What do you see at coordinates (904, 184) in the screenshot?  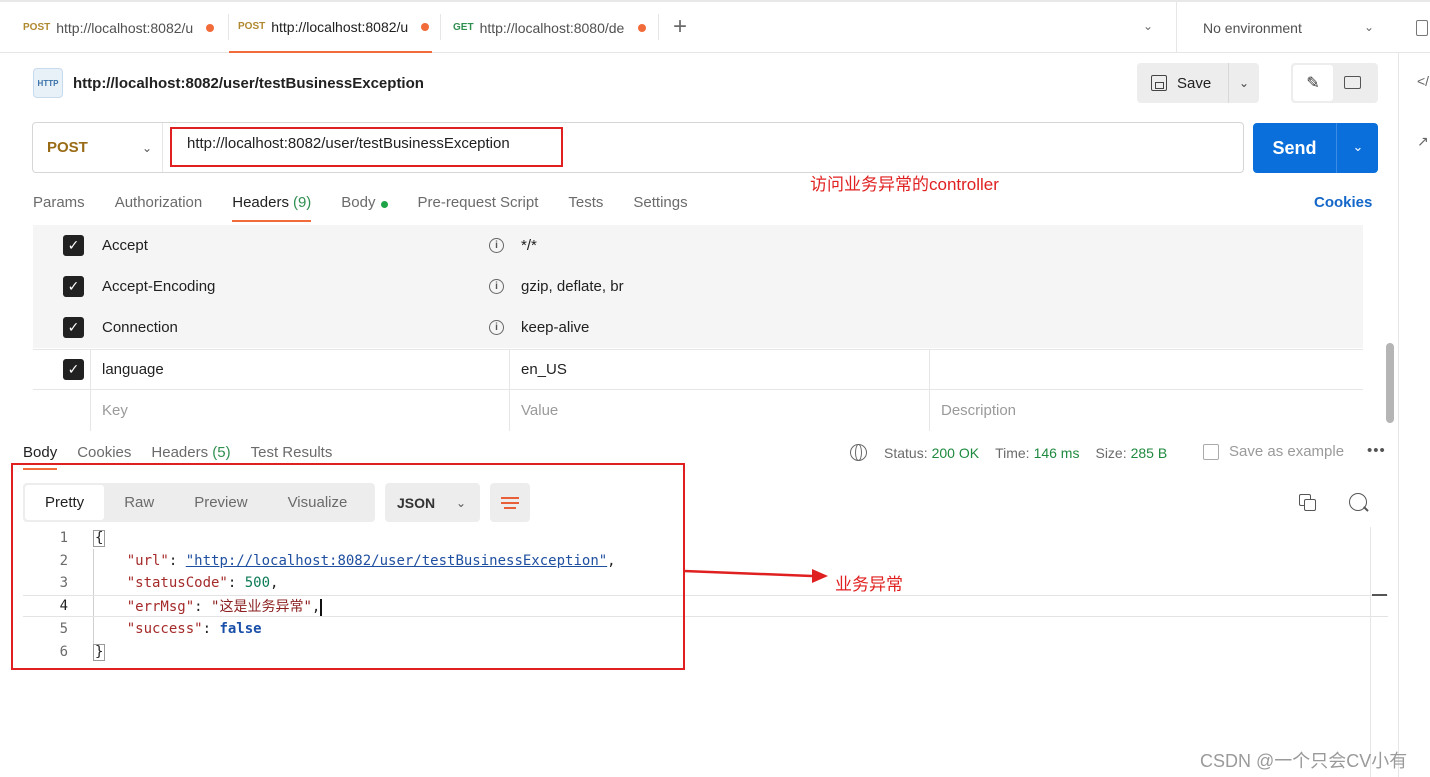 I see `url-annotation: 访问业务异常的controller` at bounding box center [904, 184].